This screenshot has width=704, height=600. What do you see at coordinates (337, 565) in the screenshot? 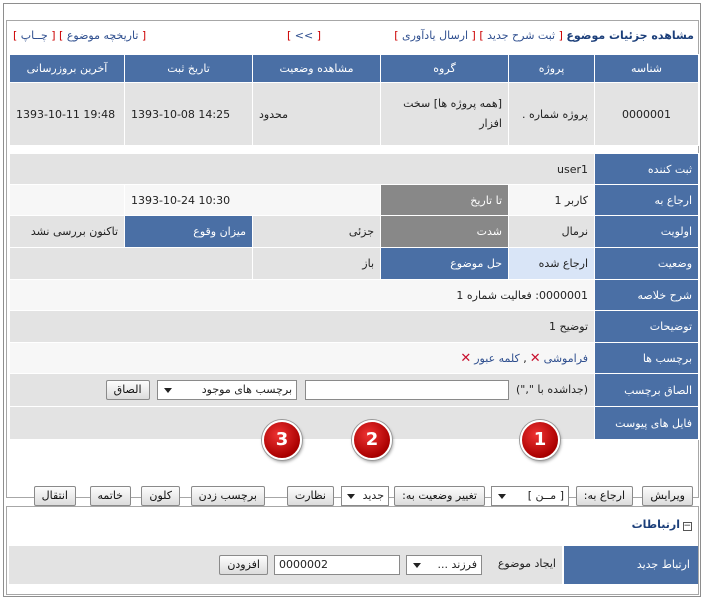
I see `related-issue-input: 0000002` at bounding box center [337, 565].